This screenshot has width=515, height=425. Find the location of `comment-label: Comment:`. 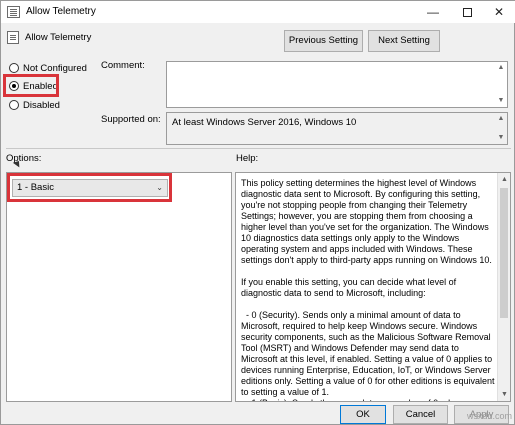

comment-label: Comment: is located at coordinates (123, 65).